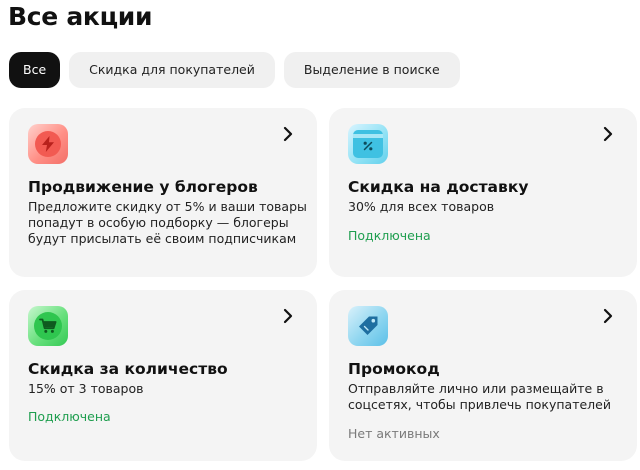 This screenshot has height=470, width=640. I want to click on card-title: Скидка за количество, so click(128, 369).